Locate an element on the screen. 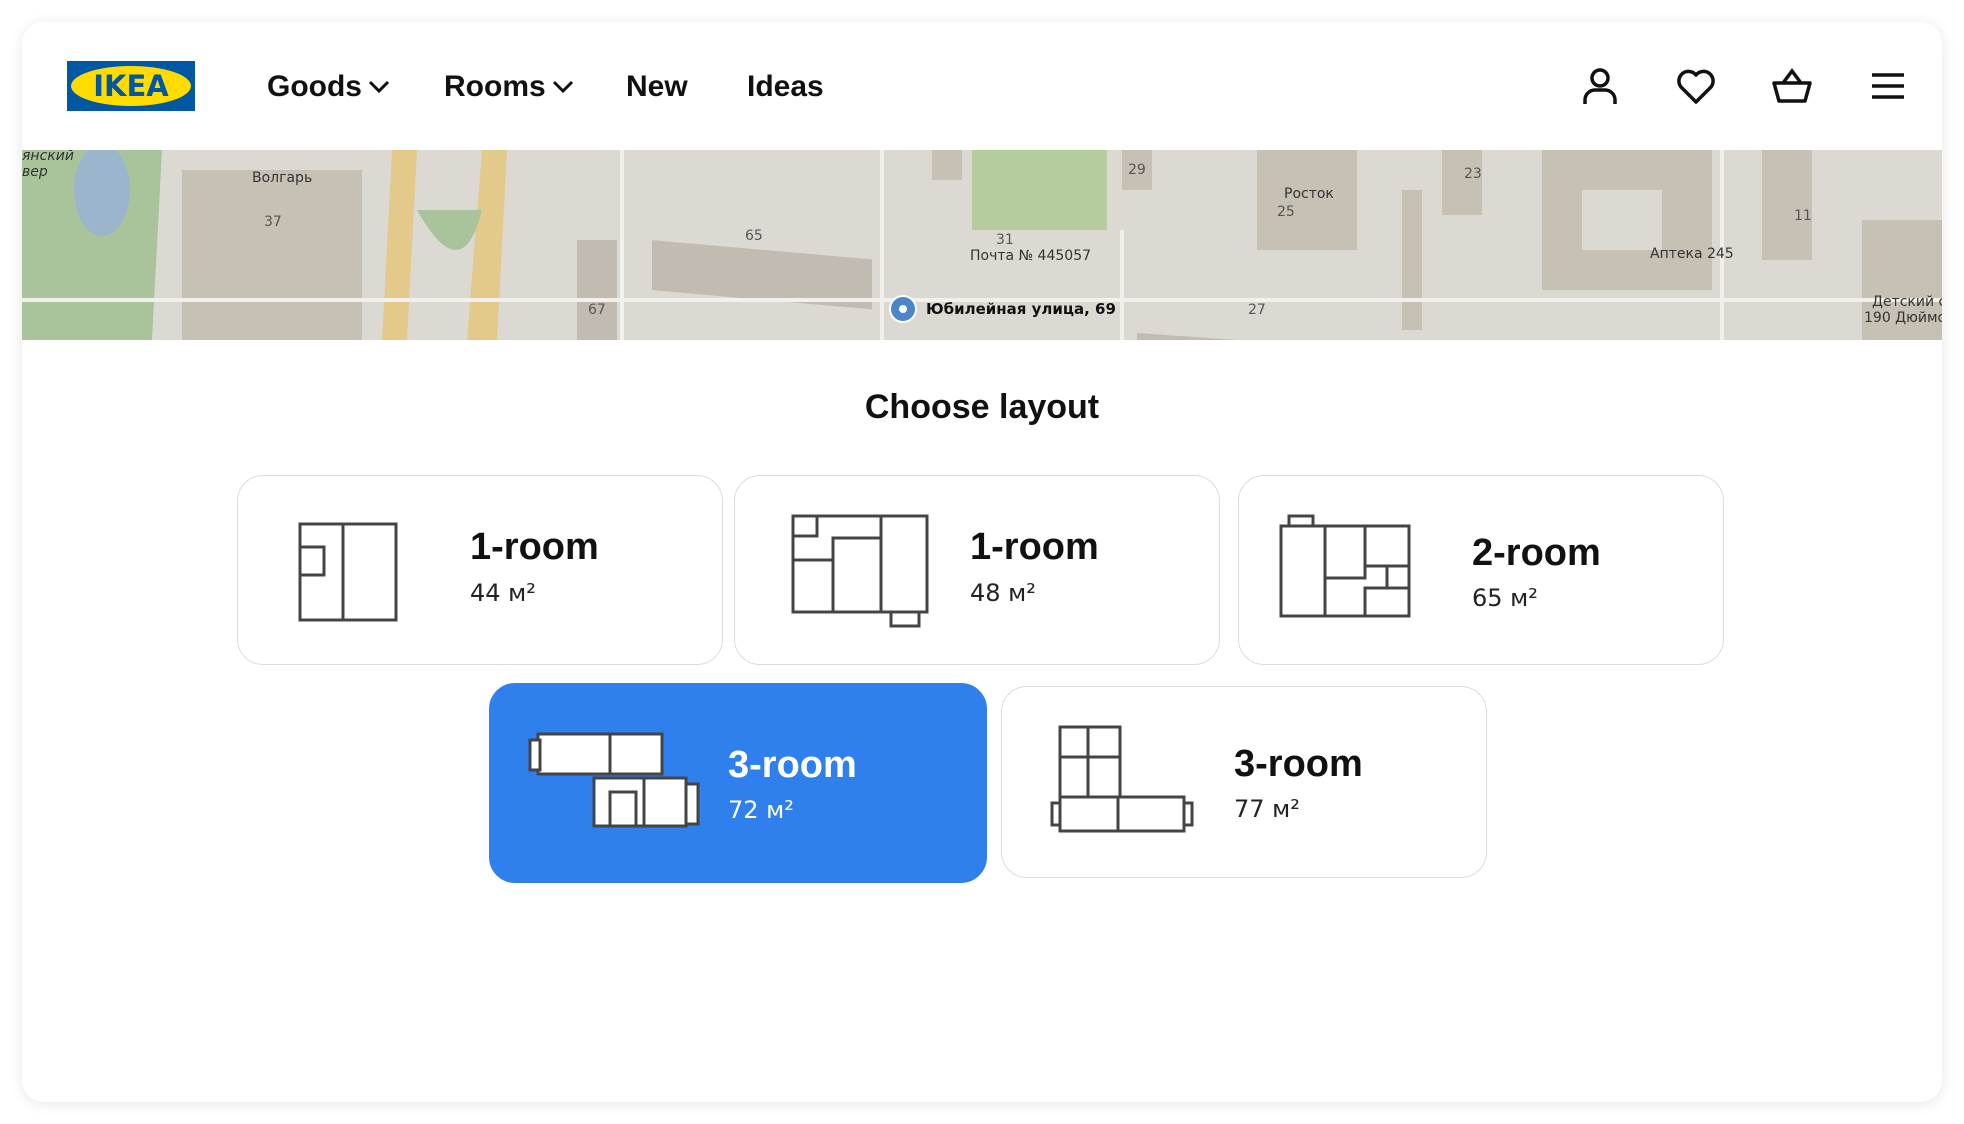  layout-card-3room-72: 3-room 72 м² is located at coordinates (738, 783).